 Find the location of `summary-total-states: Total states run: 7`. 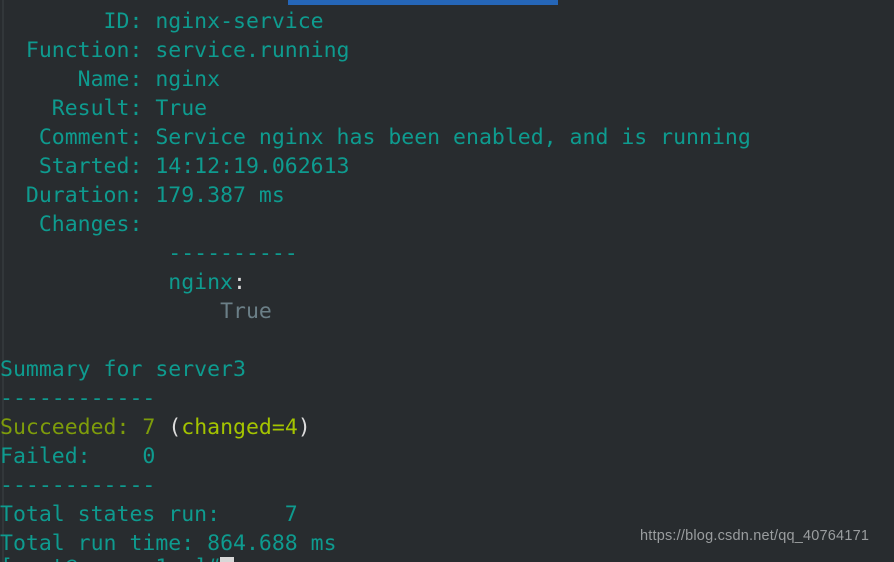

summary-total-states: Total states run: 7 is located at coordinates (447, 514).